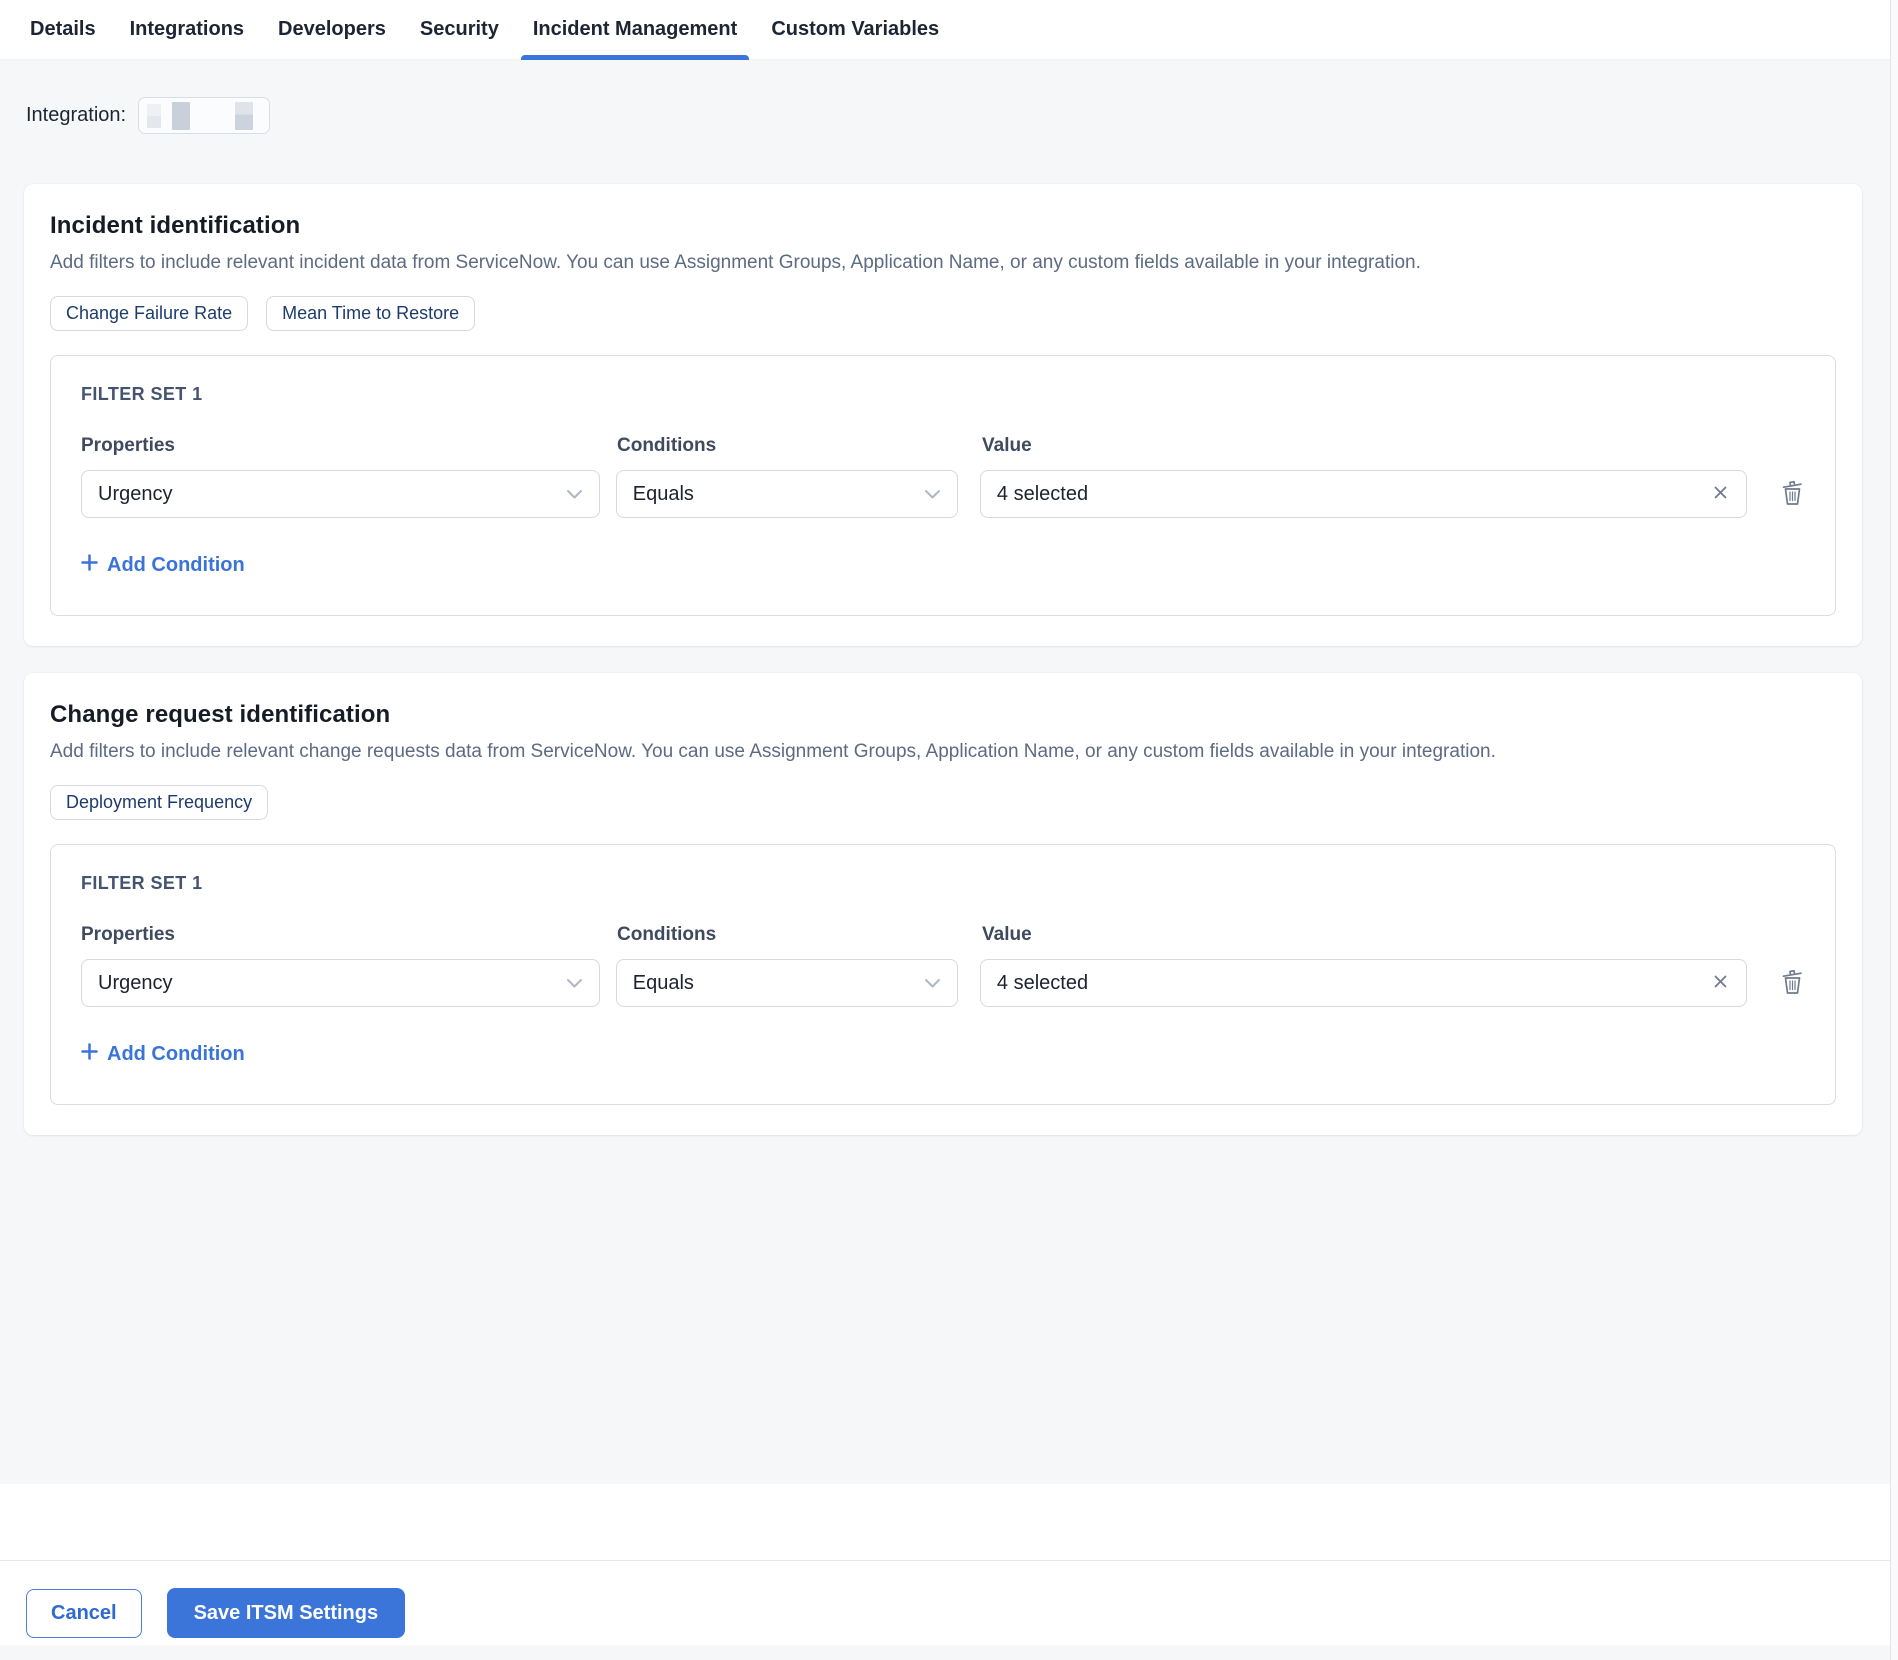  I want to click on bottom-strip, so click(949, 1652).